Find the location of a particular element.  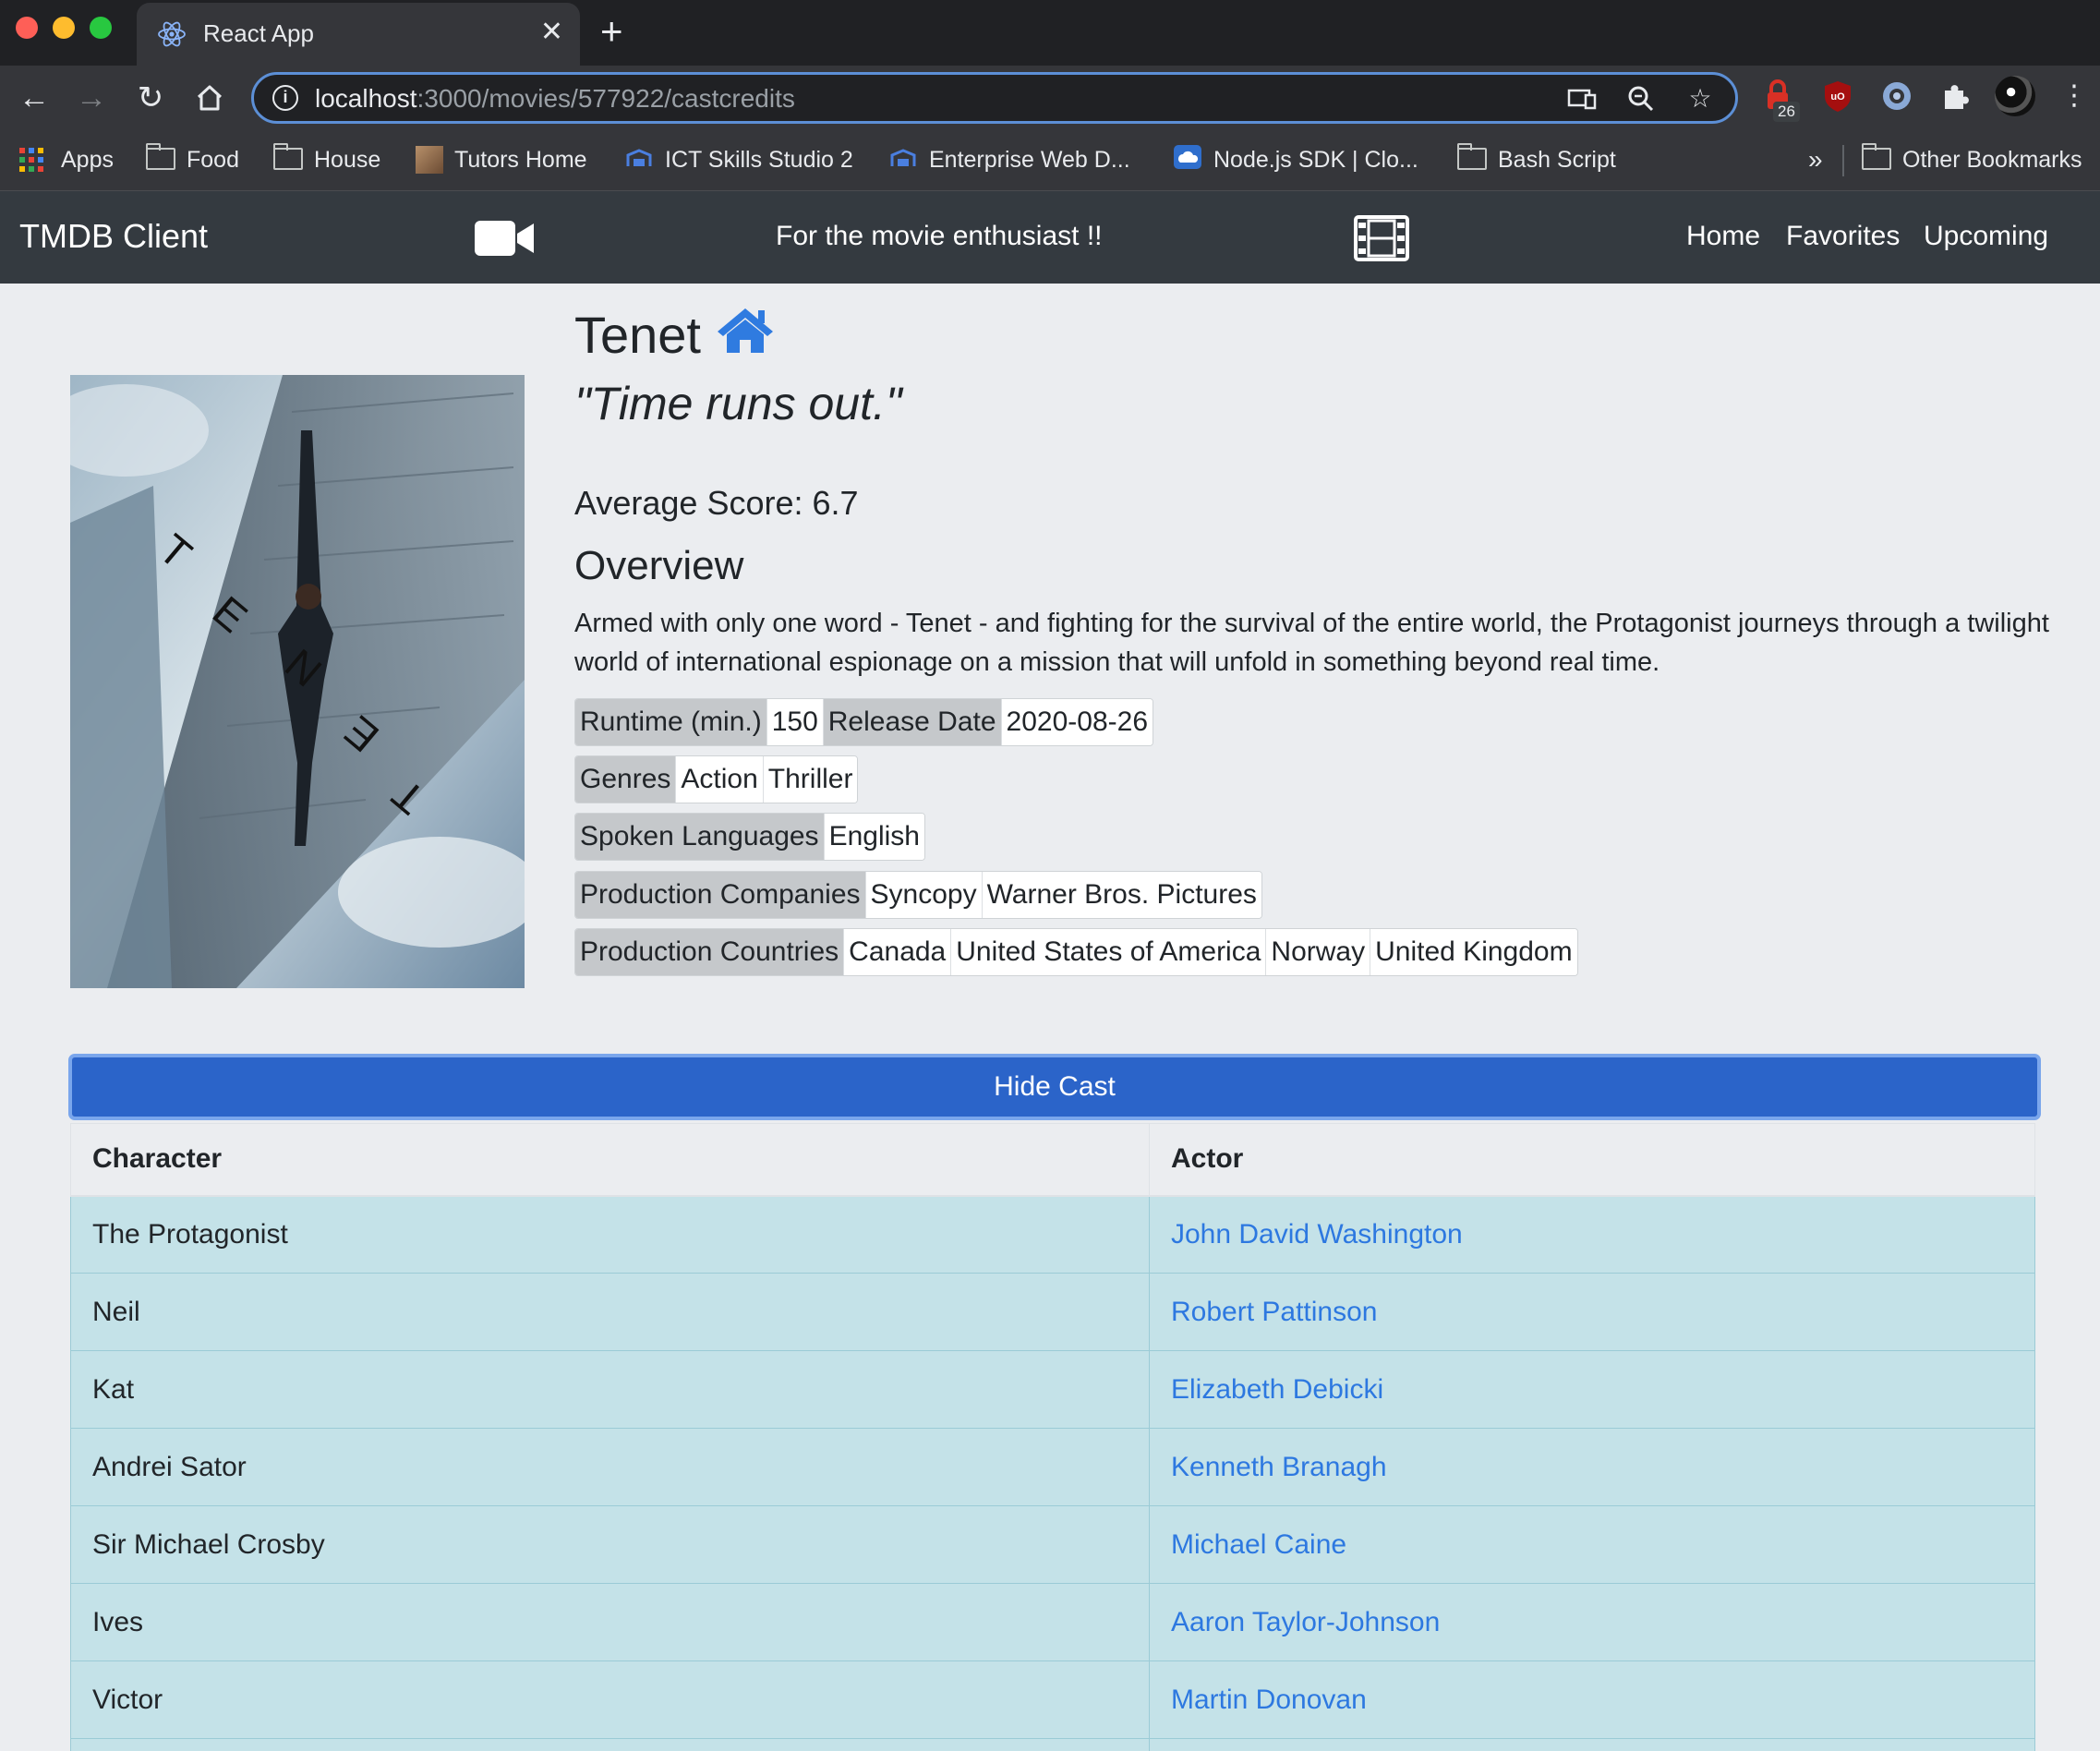

character-cell: Ives is located at coordinates (610, 1622).